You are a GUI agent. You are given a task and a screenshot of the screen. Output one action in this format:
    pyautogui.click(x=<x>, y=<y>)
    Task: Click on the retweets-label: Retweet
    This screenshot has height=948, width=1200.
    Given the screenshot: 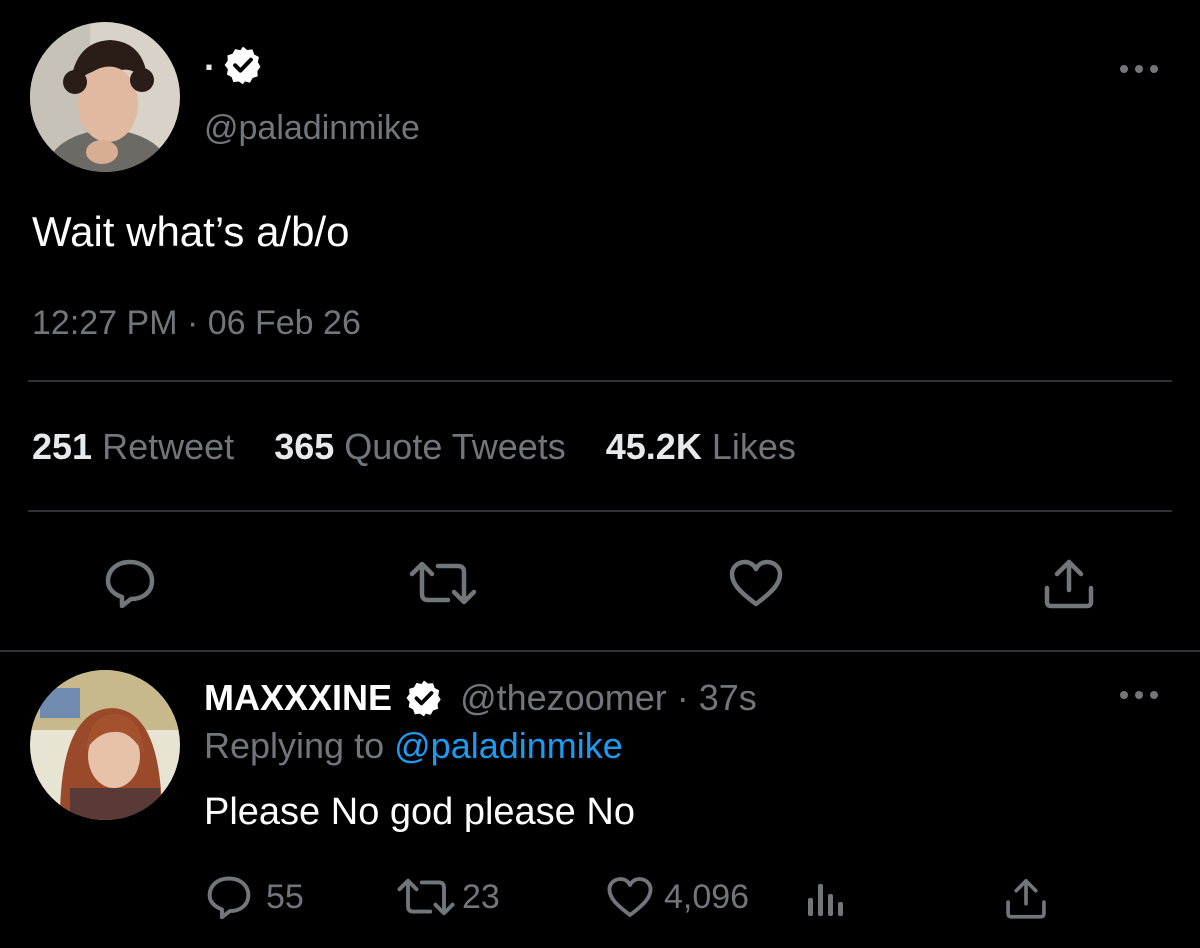 What is the action you would take?
    pyautogui.click(x=168, y=446)
    